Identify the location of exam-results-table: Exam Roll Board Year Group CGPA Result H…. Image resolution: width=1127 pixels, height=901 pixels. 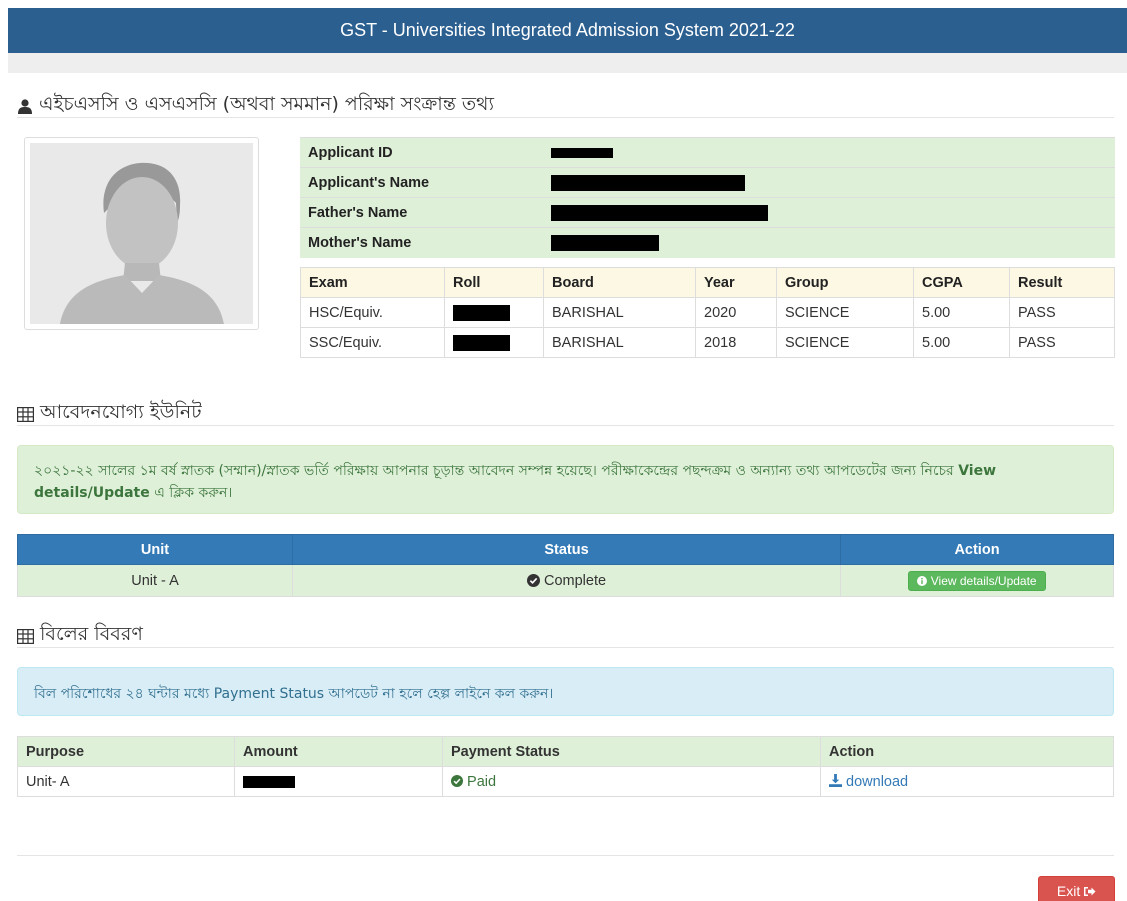
(707, 312).